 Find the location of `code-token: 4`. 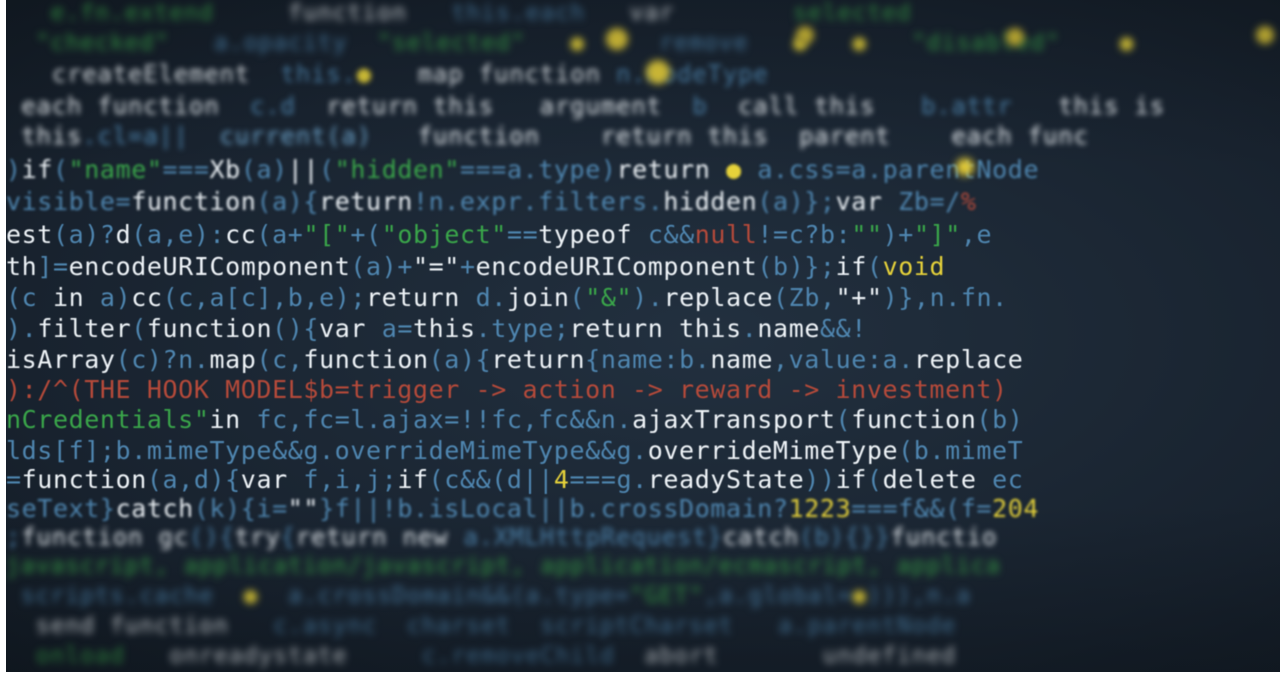

code-token: 4 is located at coordinates (561, 479).